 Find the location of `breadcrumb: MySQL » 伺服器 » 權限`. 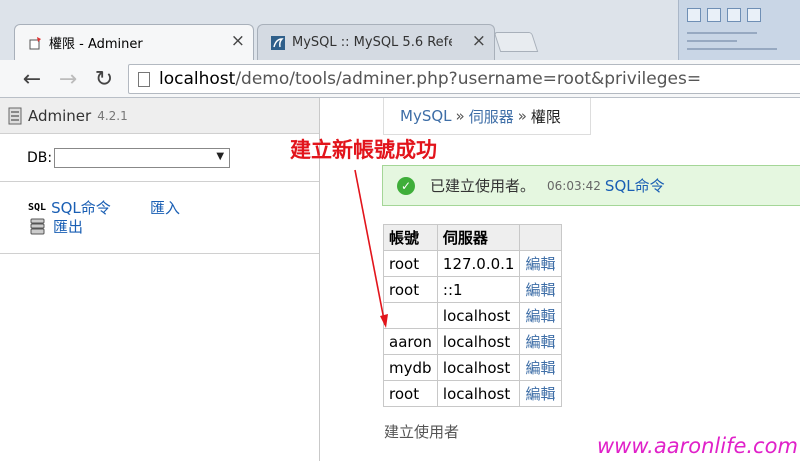

breadcrumb: MySQL » 伺服器 » 權限 is located at coordinates (487, 116).